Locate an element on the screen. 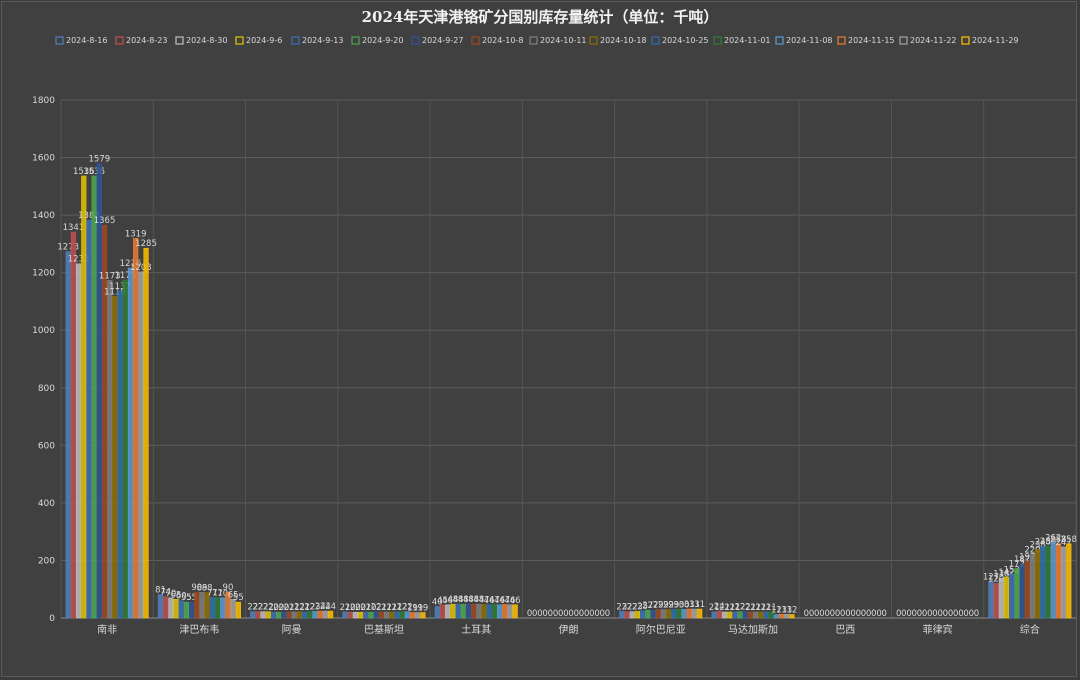  bar-2024-8-23-综合 is located at coordinates (996, 601).